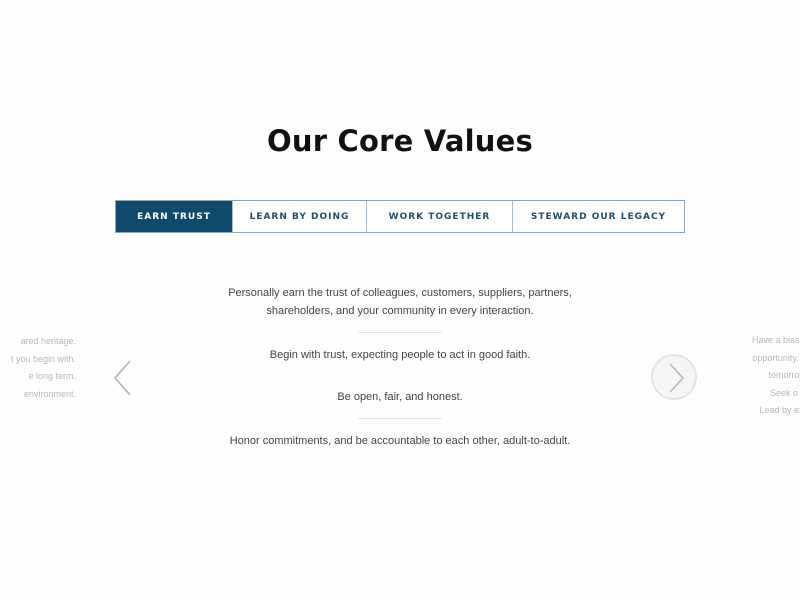 The height and width of the screenshot is (600, 800). I want to click on previous-slide-button, so click(124, 378).